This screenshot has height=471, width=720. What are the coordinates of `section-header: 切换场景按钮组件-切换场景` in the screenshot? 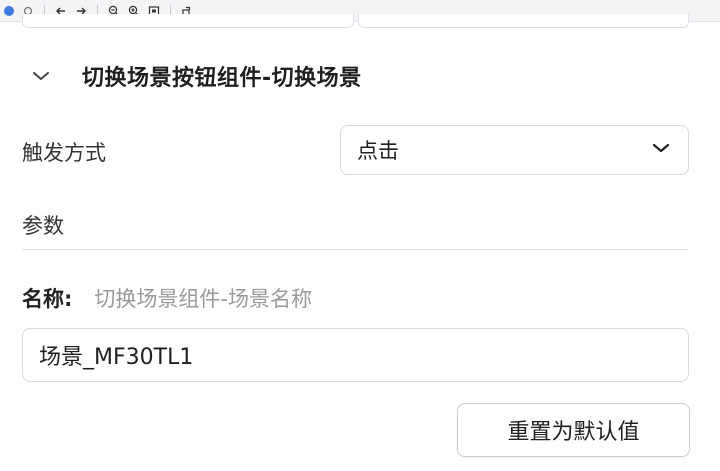 It's located at (196, 76).